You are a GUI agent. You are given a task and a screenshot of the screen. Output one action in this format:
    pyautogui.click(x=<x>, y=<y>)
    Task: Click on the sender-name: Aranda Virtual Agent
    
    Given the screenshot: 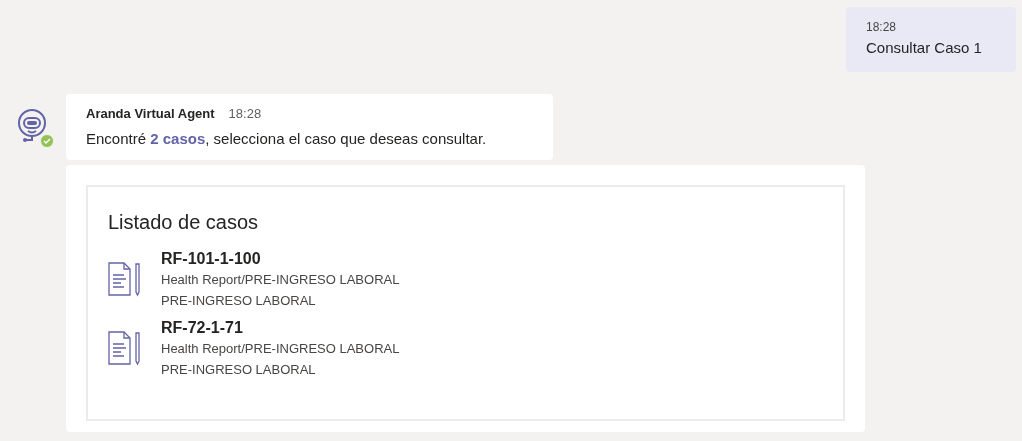 What is the action you would take?
    pyautogui.click(x=150, y=114)
    